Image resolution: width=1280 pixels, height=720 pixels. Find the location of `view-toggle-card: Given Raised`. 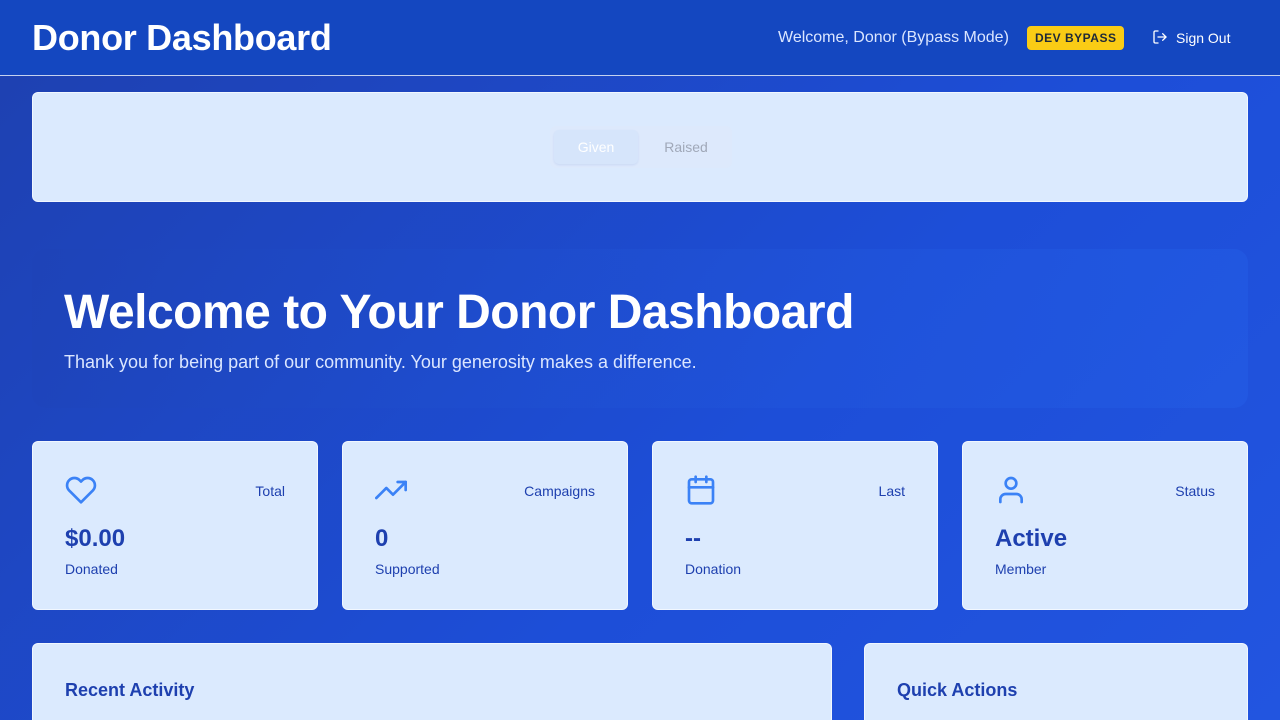

view-toggle-card: Given Raised is located at coordinates (640, 147).